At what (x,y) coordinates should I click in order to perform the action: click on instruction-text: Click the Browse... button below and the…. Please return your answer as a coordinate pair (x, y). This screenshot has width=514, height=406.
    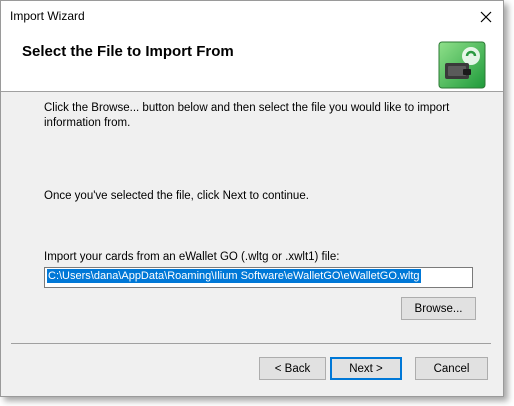
    Looking at the image, I should click on (247, 115).